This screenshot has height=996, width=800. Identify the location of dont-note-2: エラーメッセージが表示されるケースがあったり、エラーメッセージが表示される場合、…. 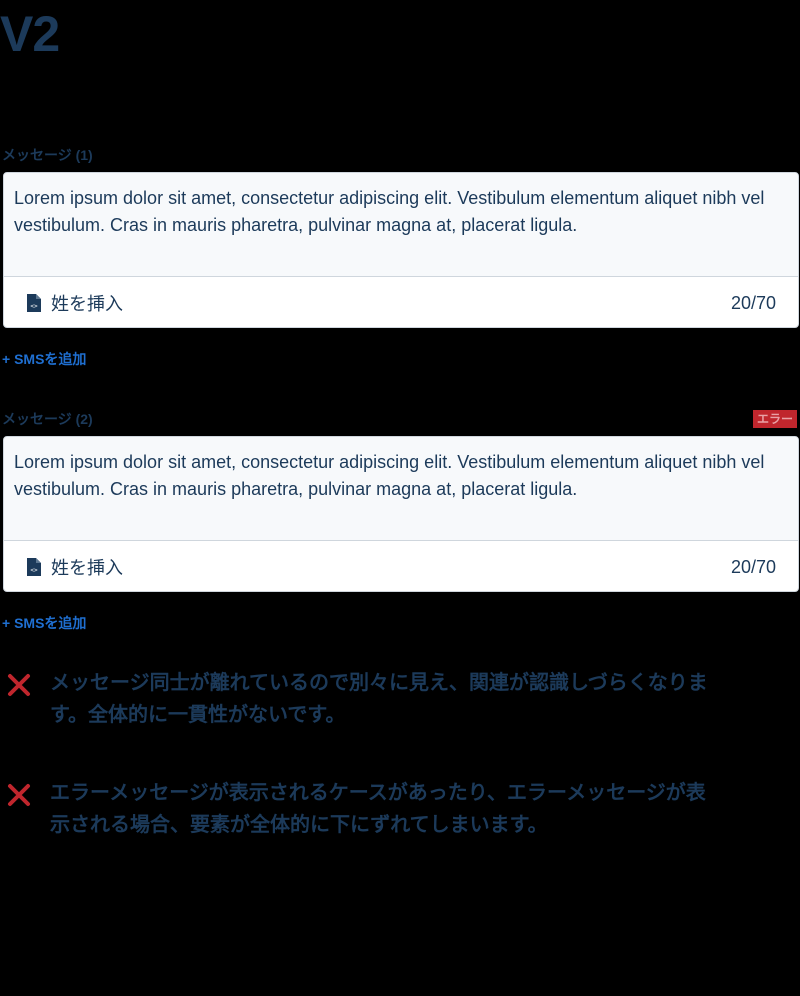
(356, 811).